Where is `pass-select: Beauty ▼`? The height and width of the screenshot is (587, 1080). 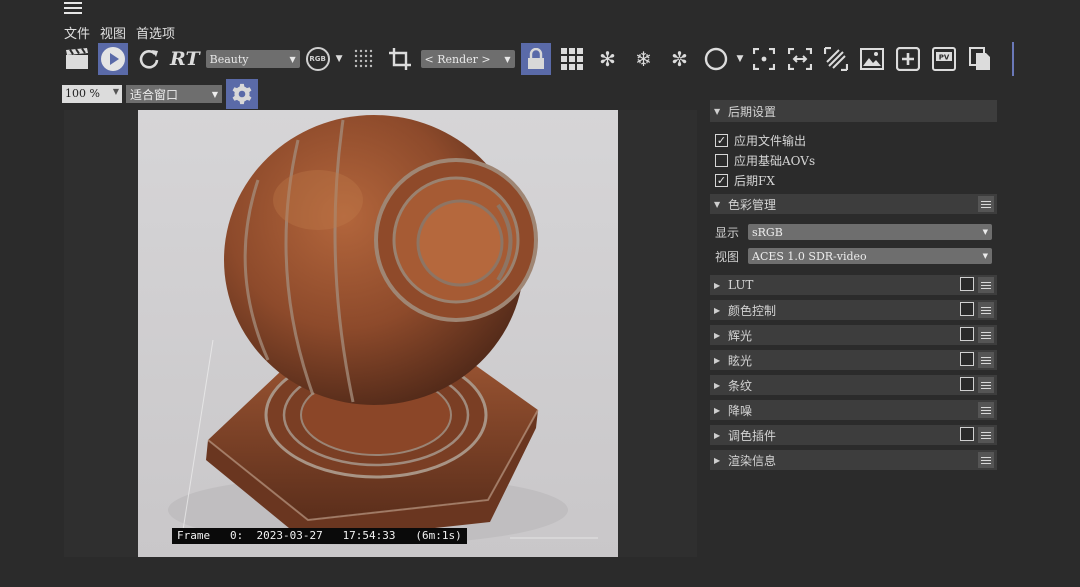
pass-select: Beauty ▼ is located at coordinates (252, 59).